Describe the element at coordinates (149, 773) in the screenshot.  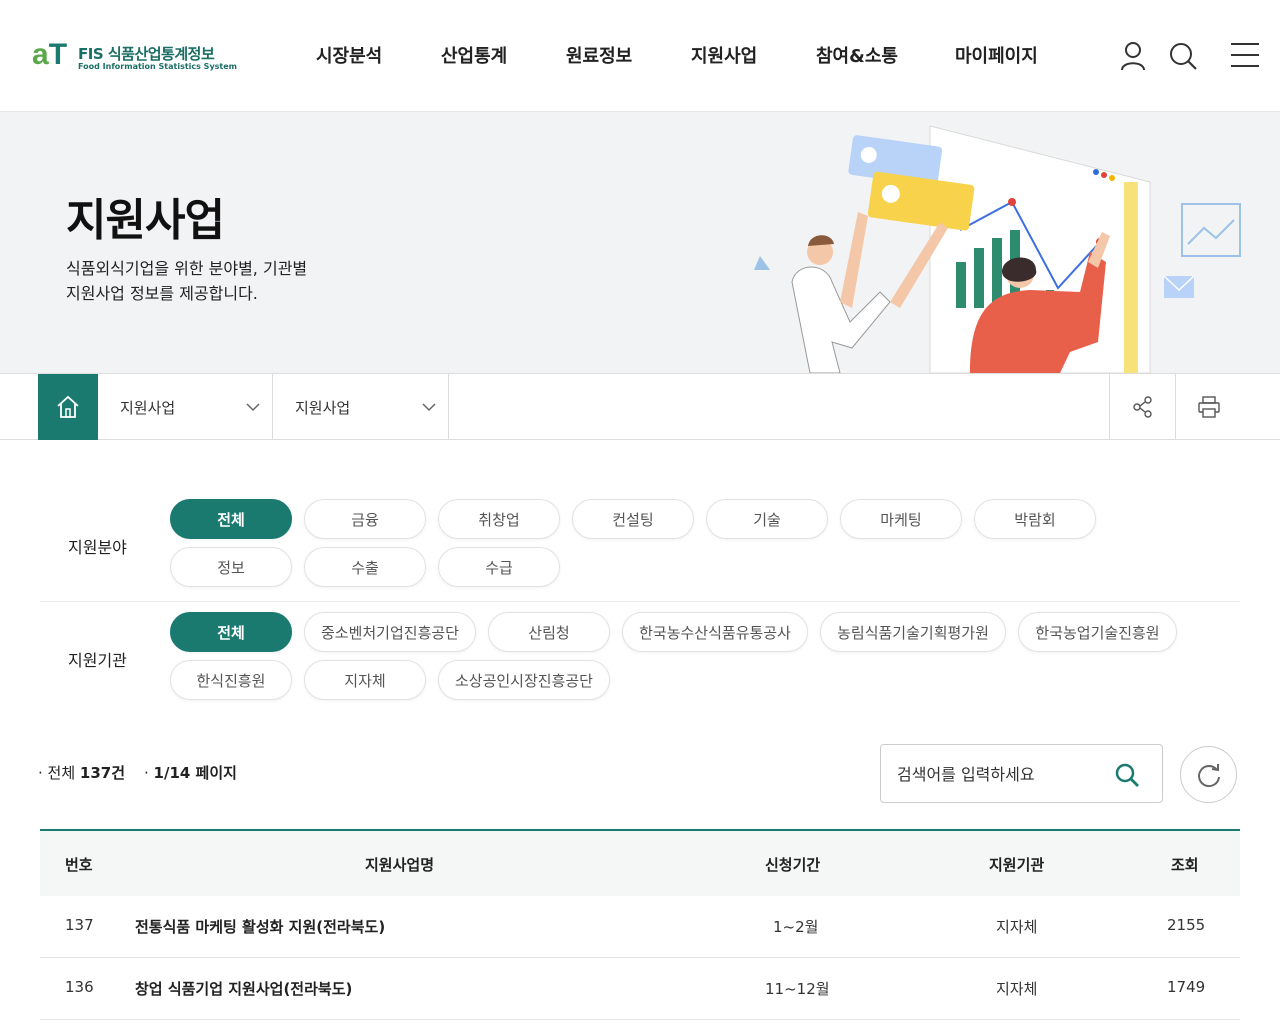
I see `page-info-prefix: ·` at that location.